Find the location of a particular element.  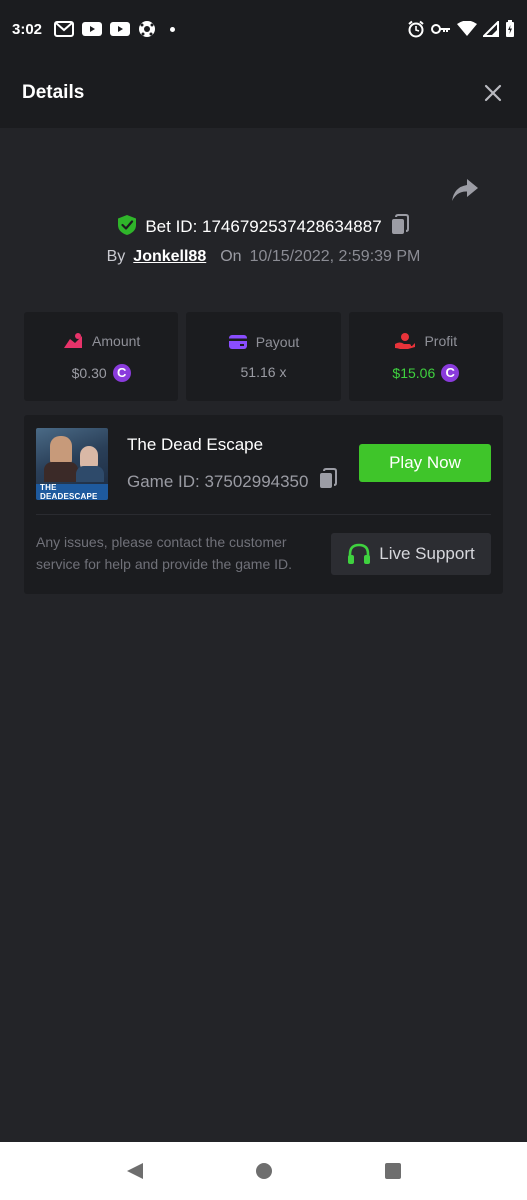

payout-card-icon is located at coordinates (237, 341).